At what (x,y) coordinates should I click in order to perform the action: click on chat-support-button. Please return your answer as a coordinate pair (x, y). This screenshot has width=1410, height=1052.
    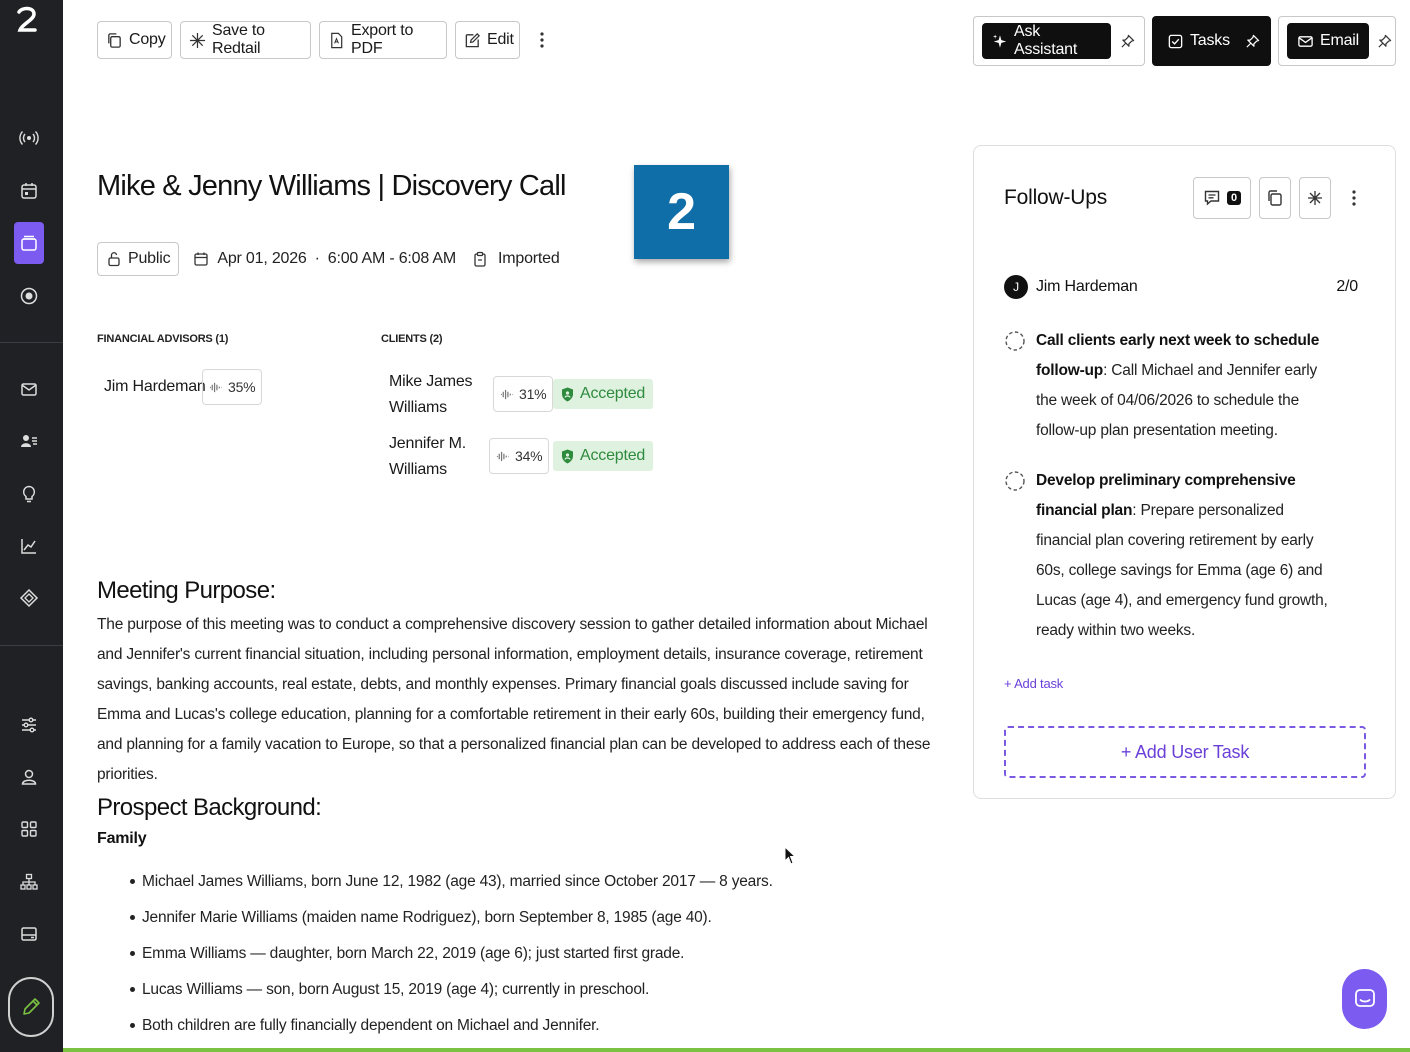
    Looking at the image, I should click on (1364, 999).